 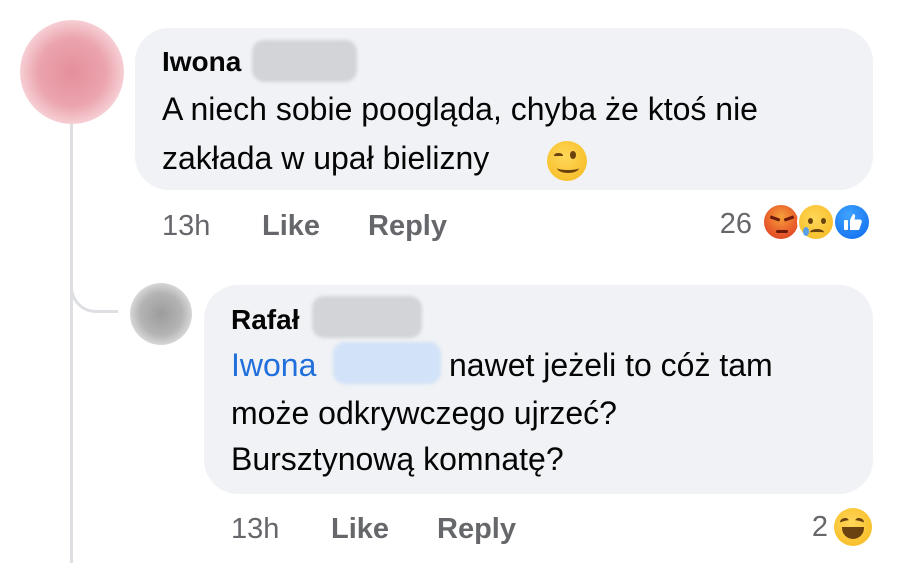 I want to click on reply-text-line: może odkrywczego ujrzeć?, so click(x=424, y=413).